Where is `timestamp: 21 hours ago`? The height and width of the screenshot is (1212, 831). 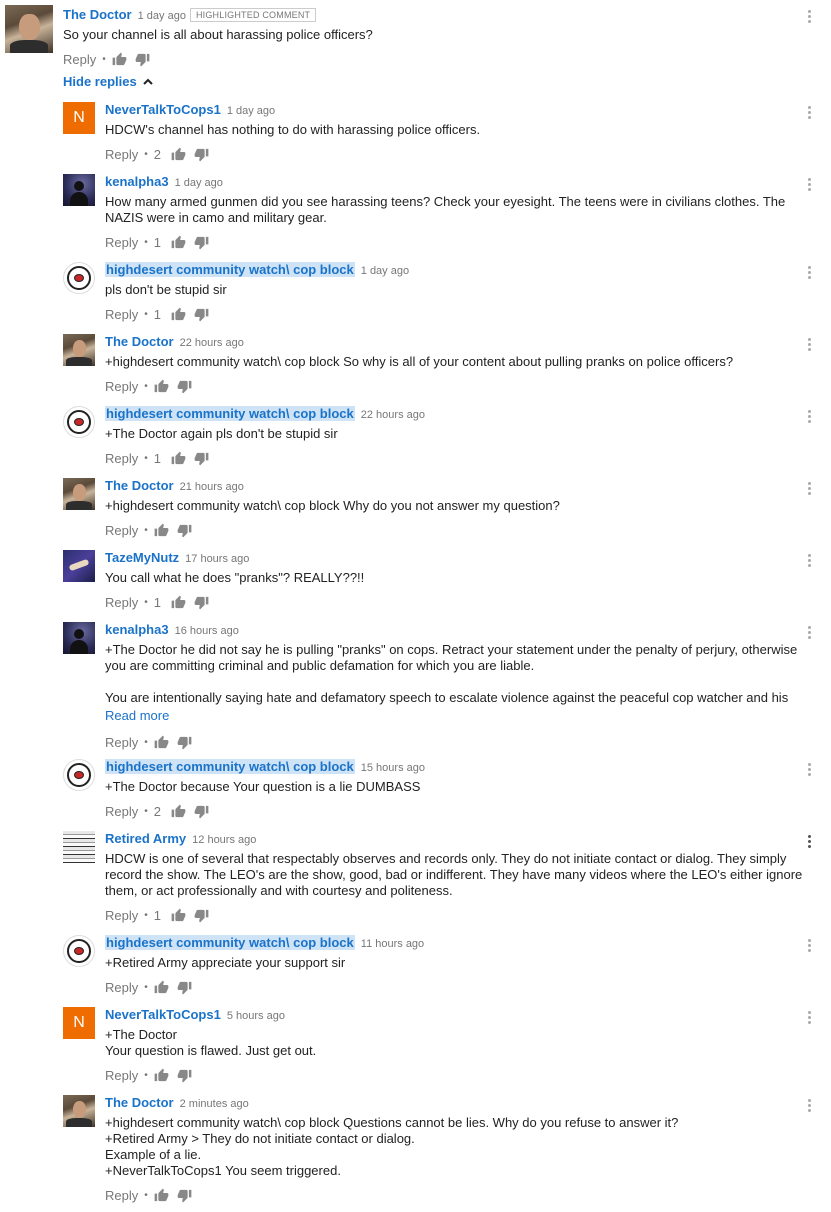 timestamp: 21 hours ago is located at coordinates (212, 487).